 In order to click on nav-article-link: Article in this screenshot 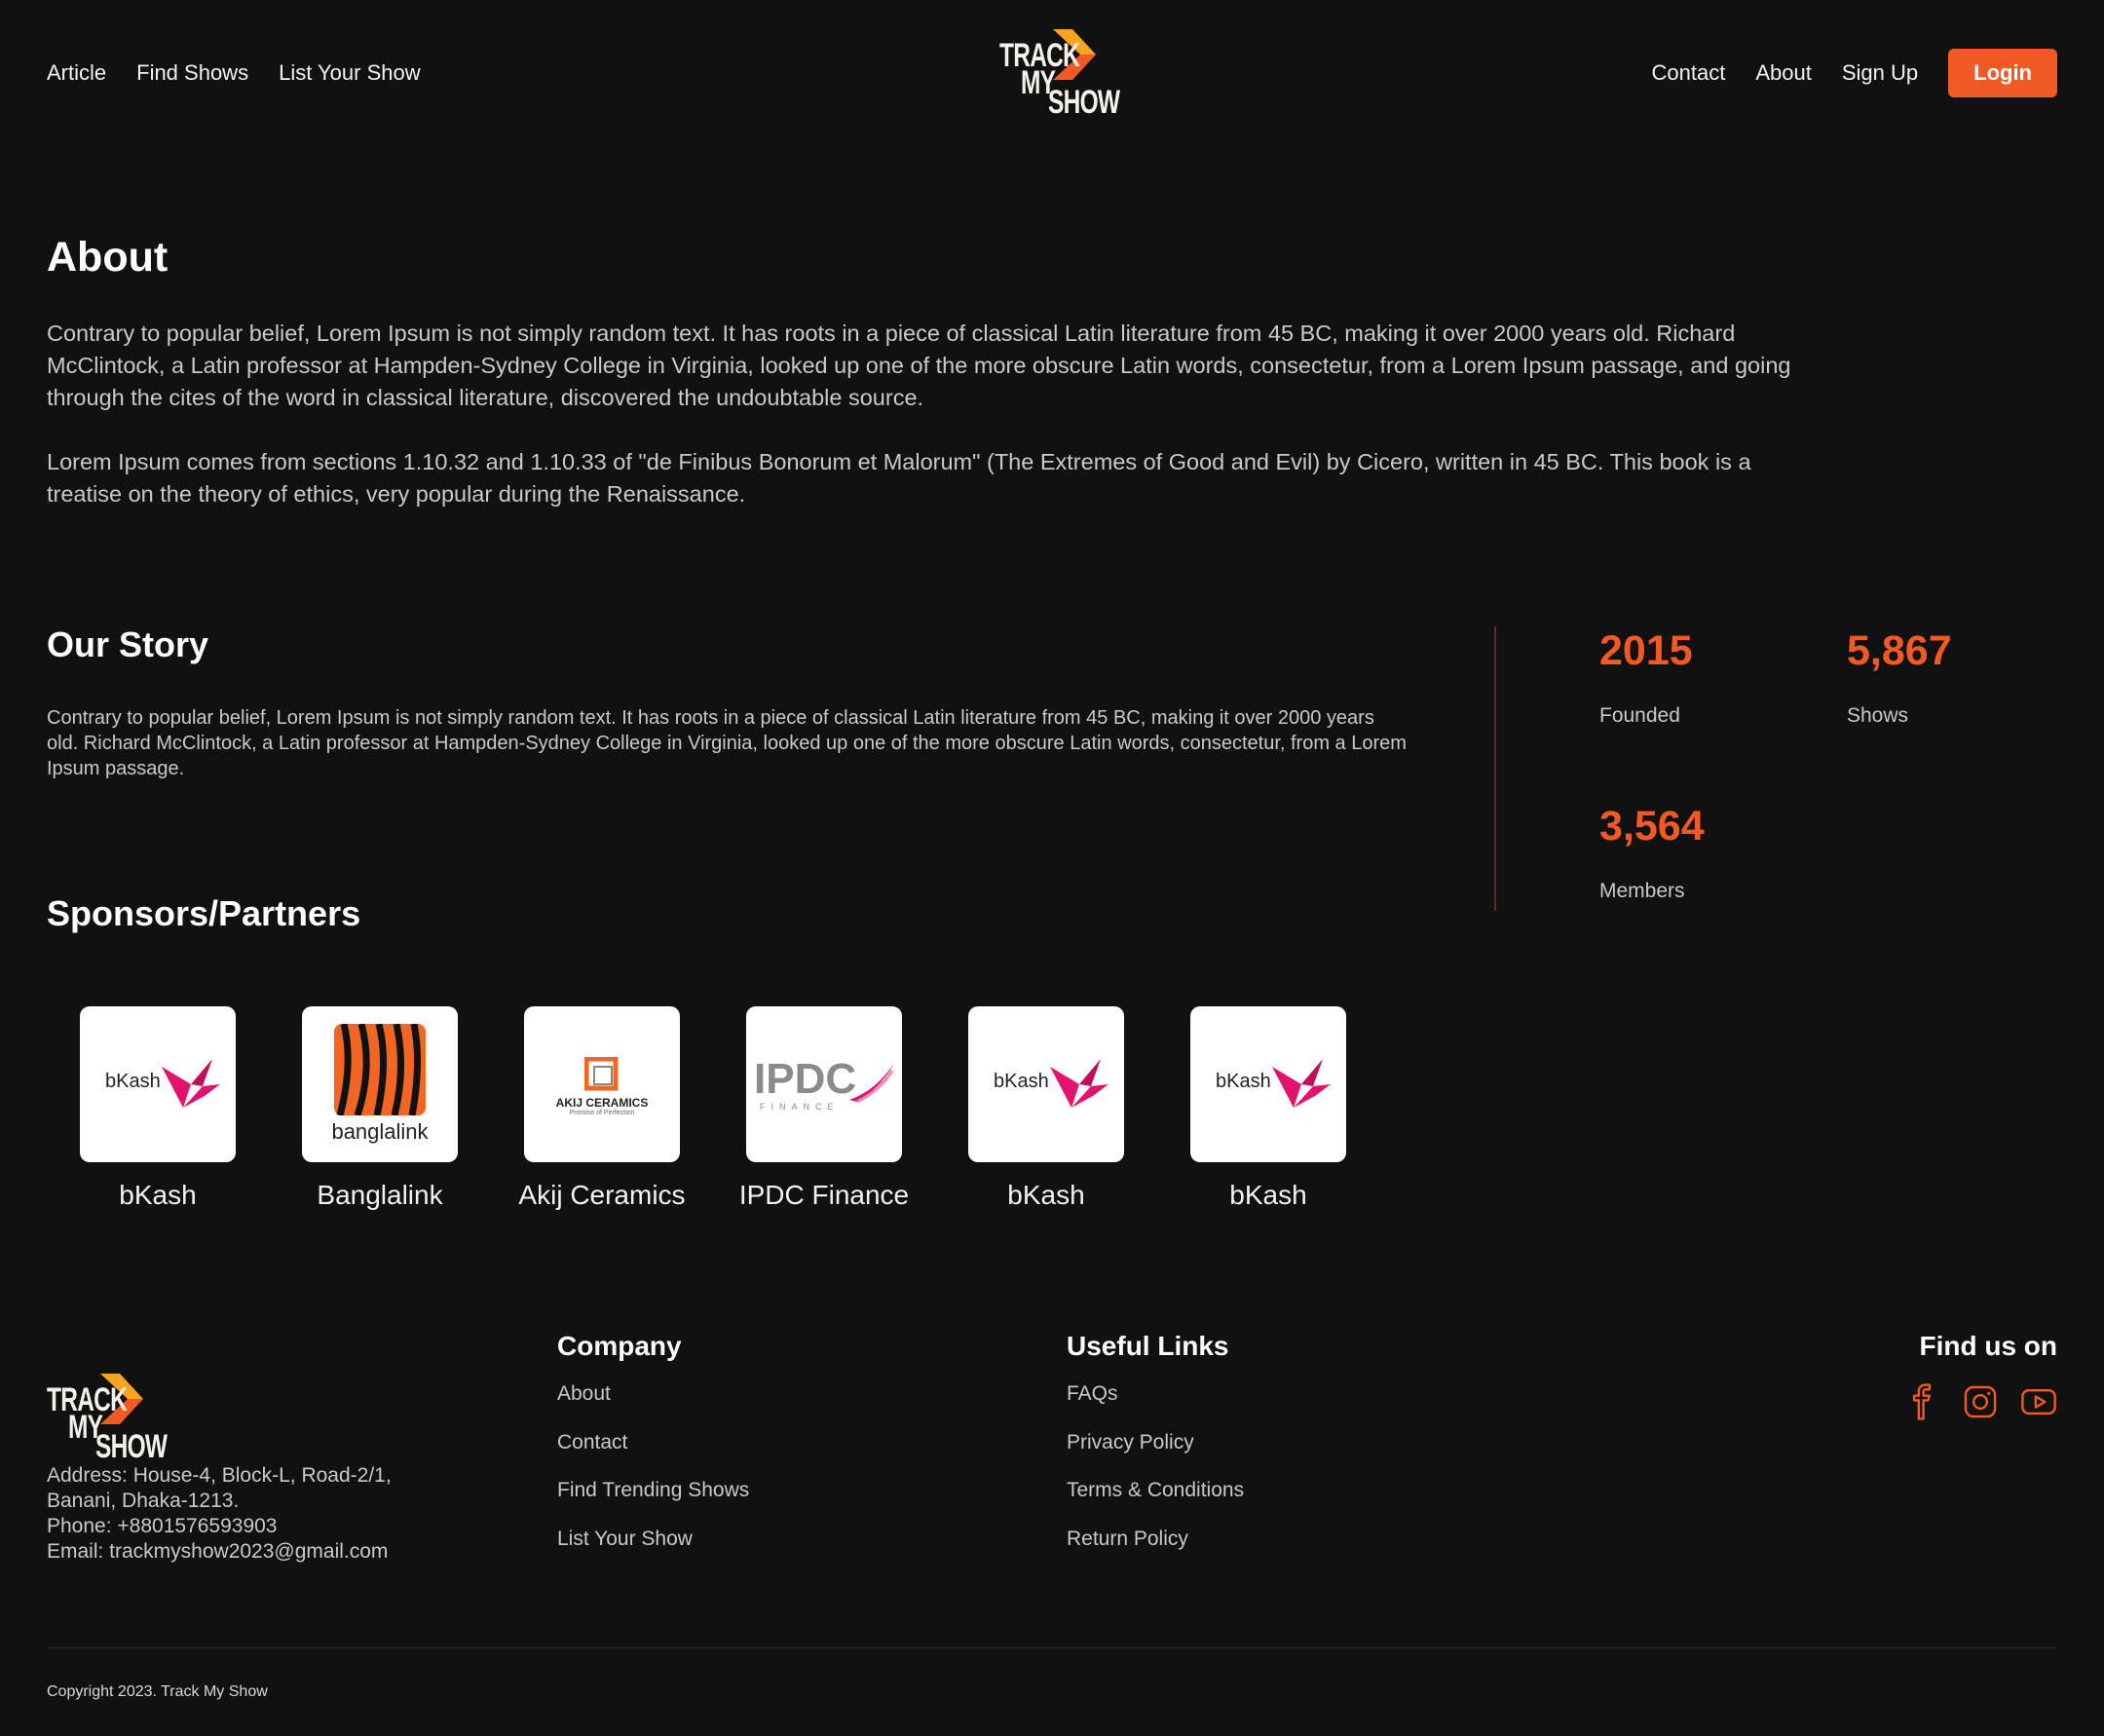, I will do `click(76, 73)`.